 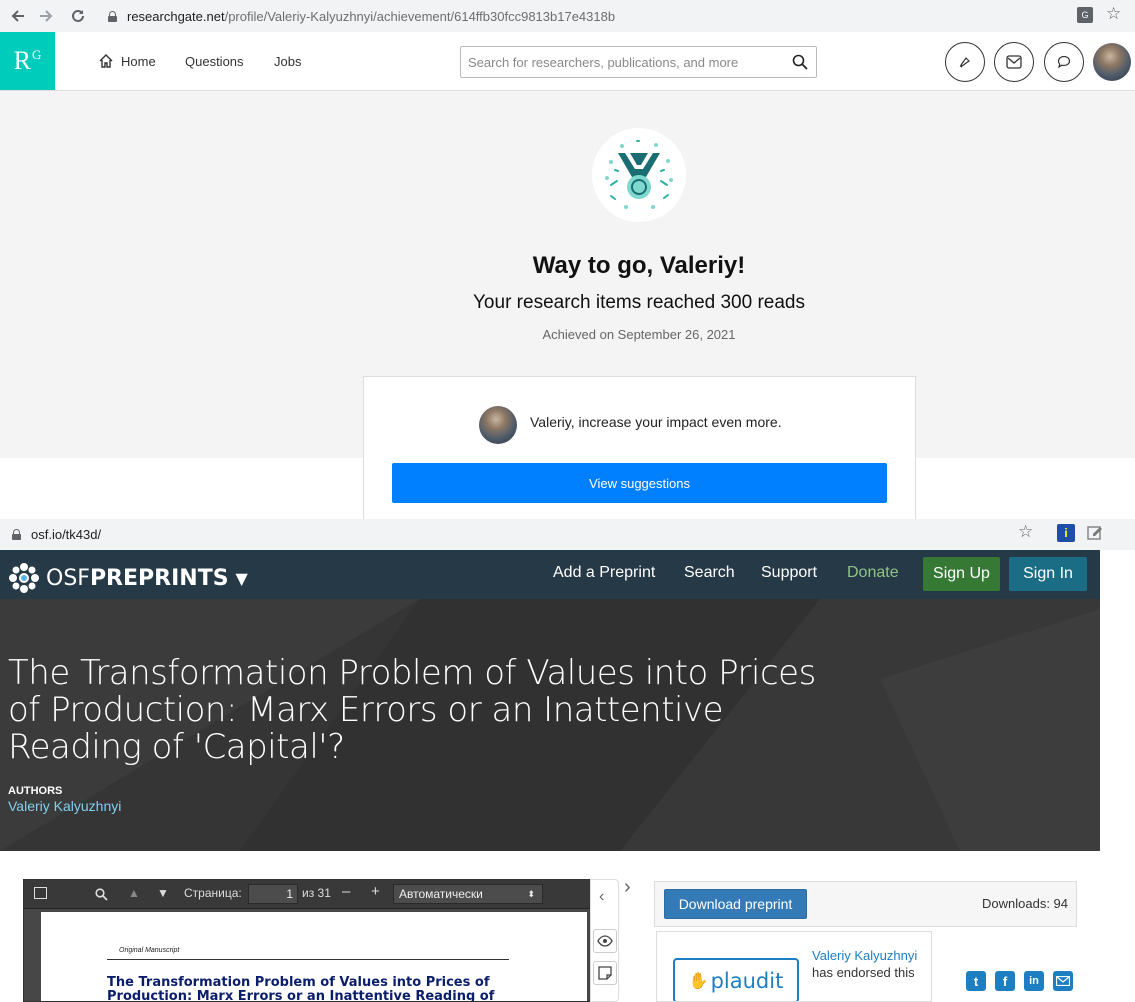 I want to click on nav-home-label: Home, so click(x=138, y=61).